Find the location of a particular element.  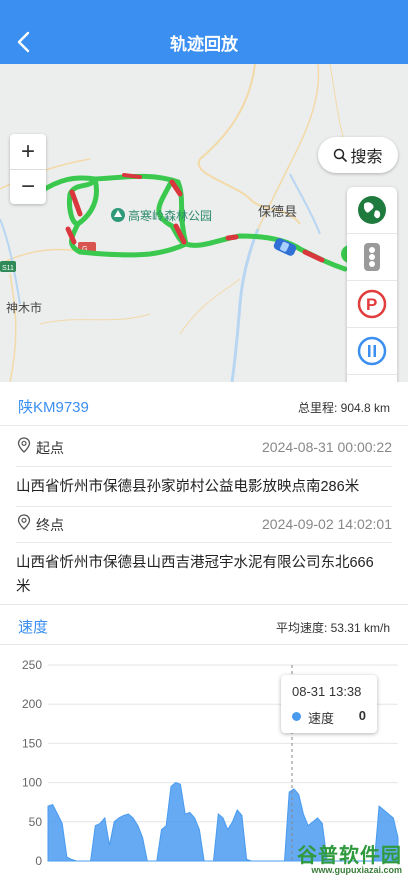

map-search-button: 搜索 is located at coordinates (358, 155).